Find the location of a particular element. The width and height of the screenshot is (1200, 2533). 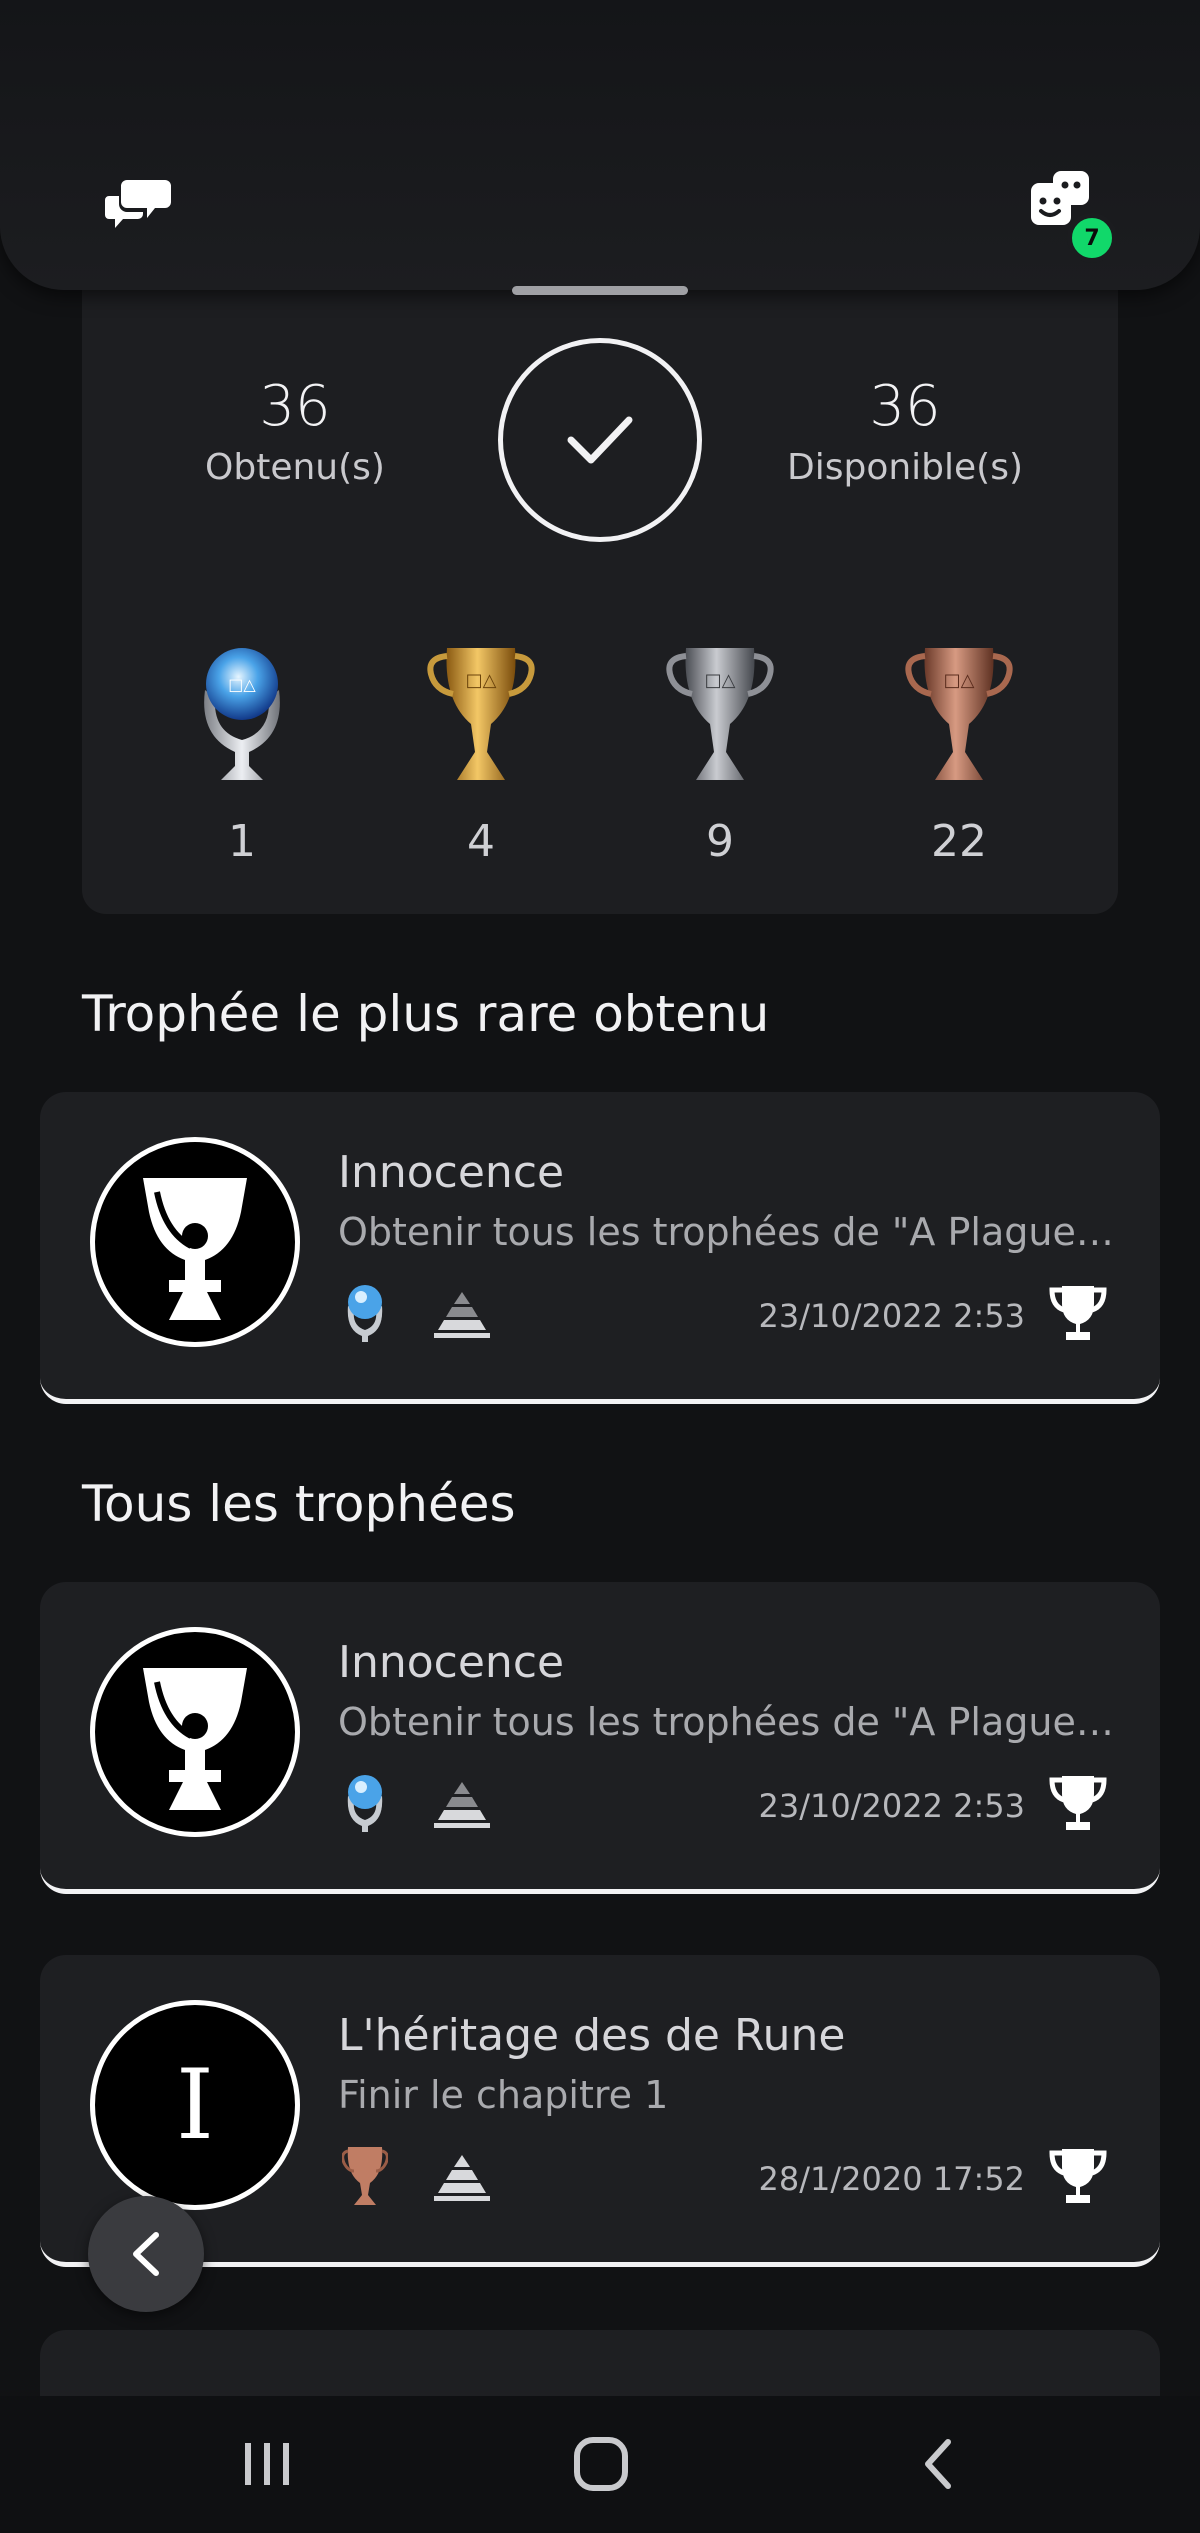

all-section-title: Tous les trophées is located at coordinates (299, 1504).